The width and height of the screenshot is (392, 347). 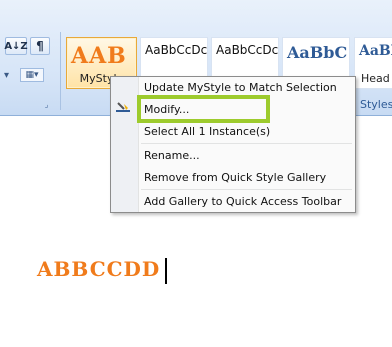 What do you see at coordinates (40, 46) in the screenshot?
I see `show-formatting-marks-button: ¶` at bounding box center [40, 46].